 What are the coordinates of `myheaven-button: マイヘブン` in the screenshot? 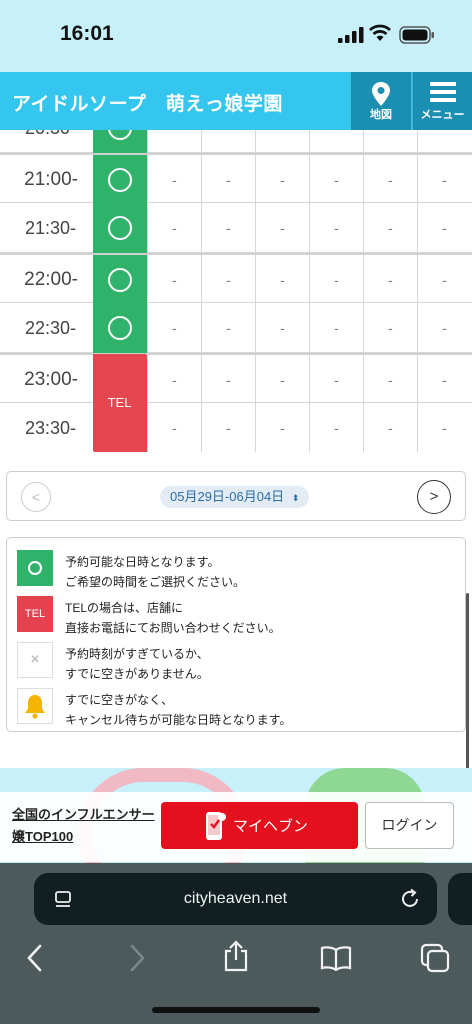 It's located at (259, 825).